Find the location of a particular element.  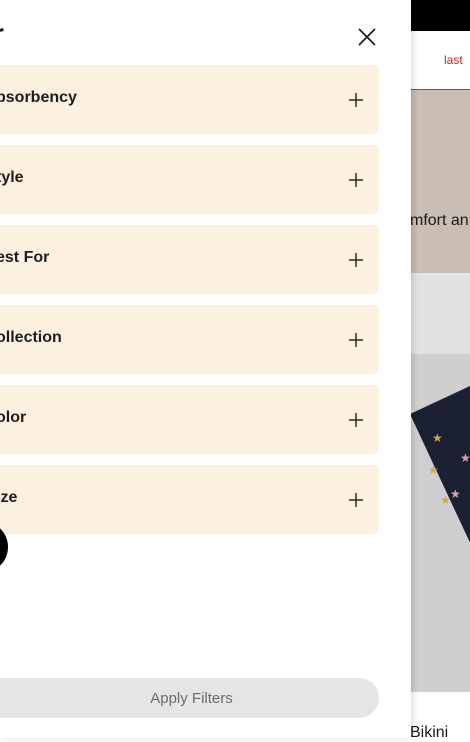

close-button is located at coordinates (367, 37).